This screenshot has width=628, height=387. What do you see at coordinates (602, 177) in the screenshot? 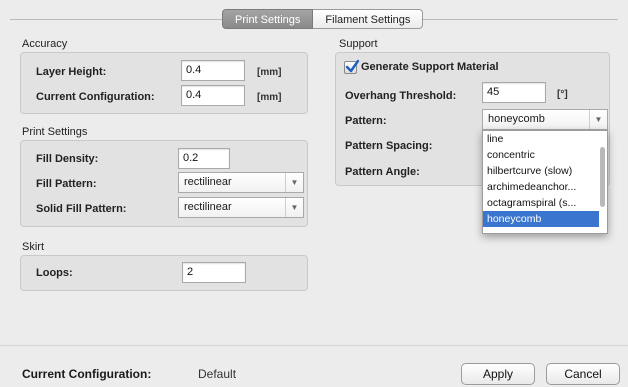
I see `dropdown-scrollbar` at bounding box center [602, 177].